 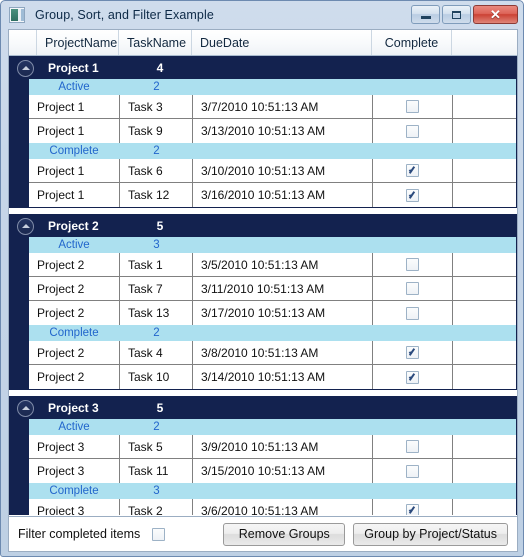 I want to click on column-header-row: ProjectName TaskName DueDate Complete, so click(x=263, y=43).